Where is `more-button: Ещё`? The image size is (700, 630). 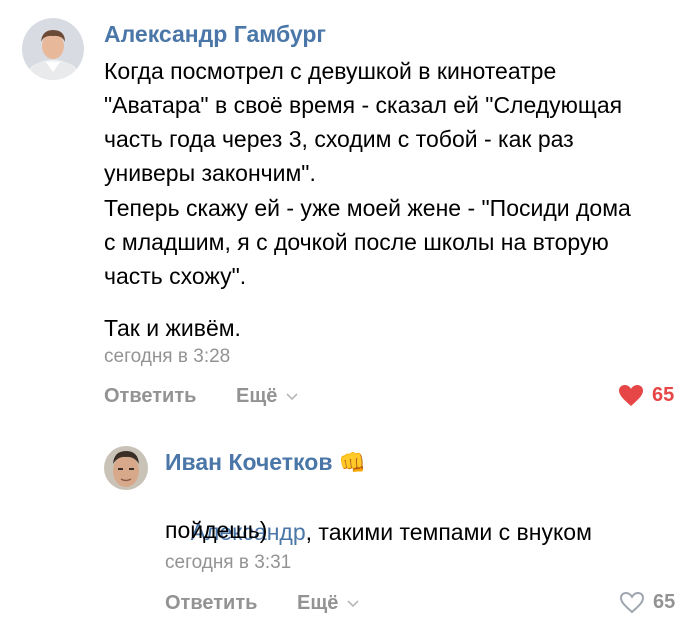
more-button: Ещё is located at coordinates (317, 603).